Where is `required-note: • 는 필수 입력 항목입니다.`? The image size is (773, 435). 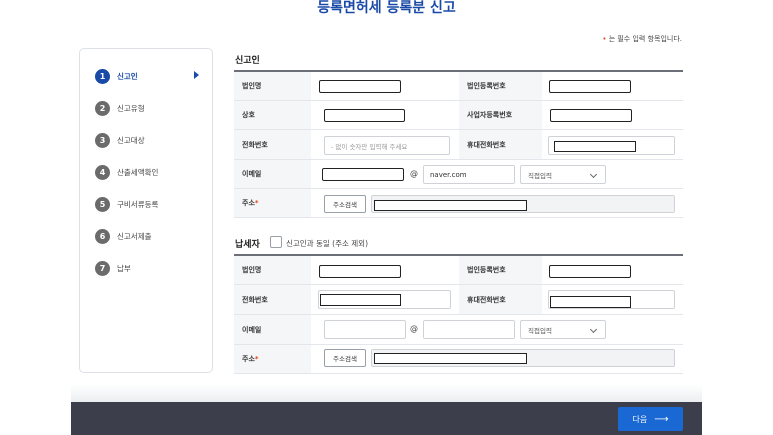
required-note: • 는 필수 입력 항목입니다. is located at coordinates (642, 39).